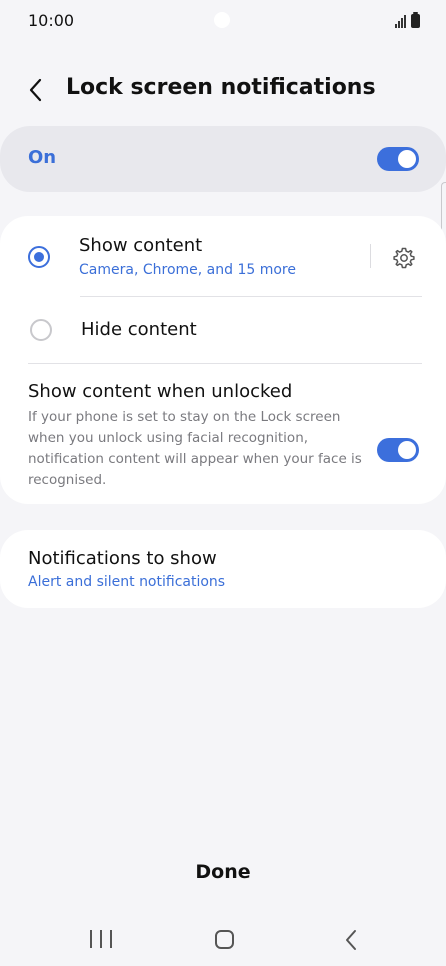  I want to click on hide-content-row: Hide content, so click(223, 330).